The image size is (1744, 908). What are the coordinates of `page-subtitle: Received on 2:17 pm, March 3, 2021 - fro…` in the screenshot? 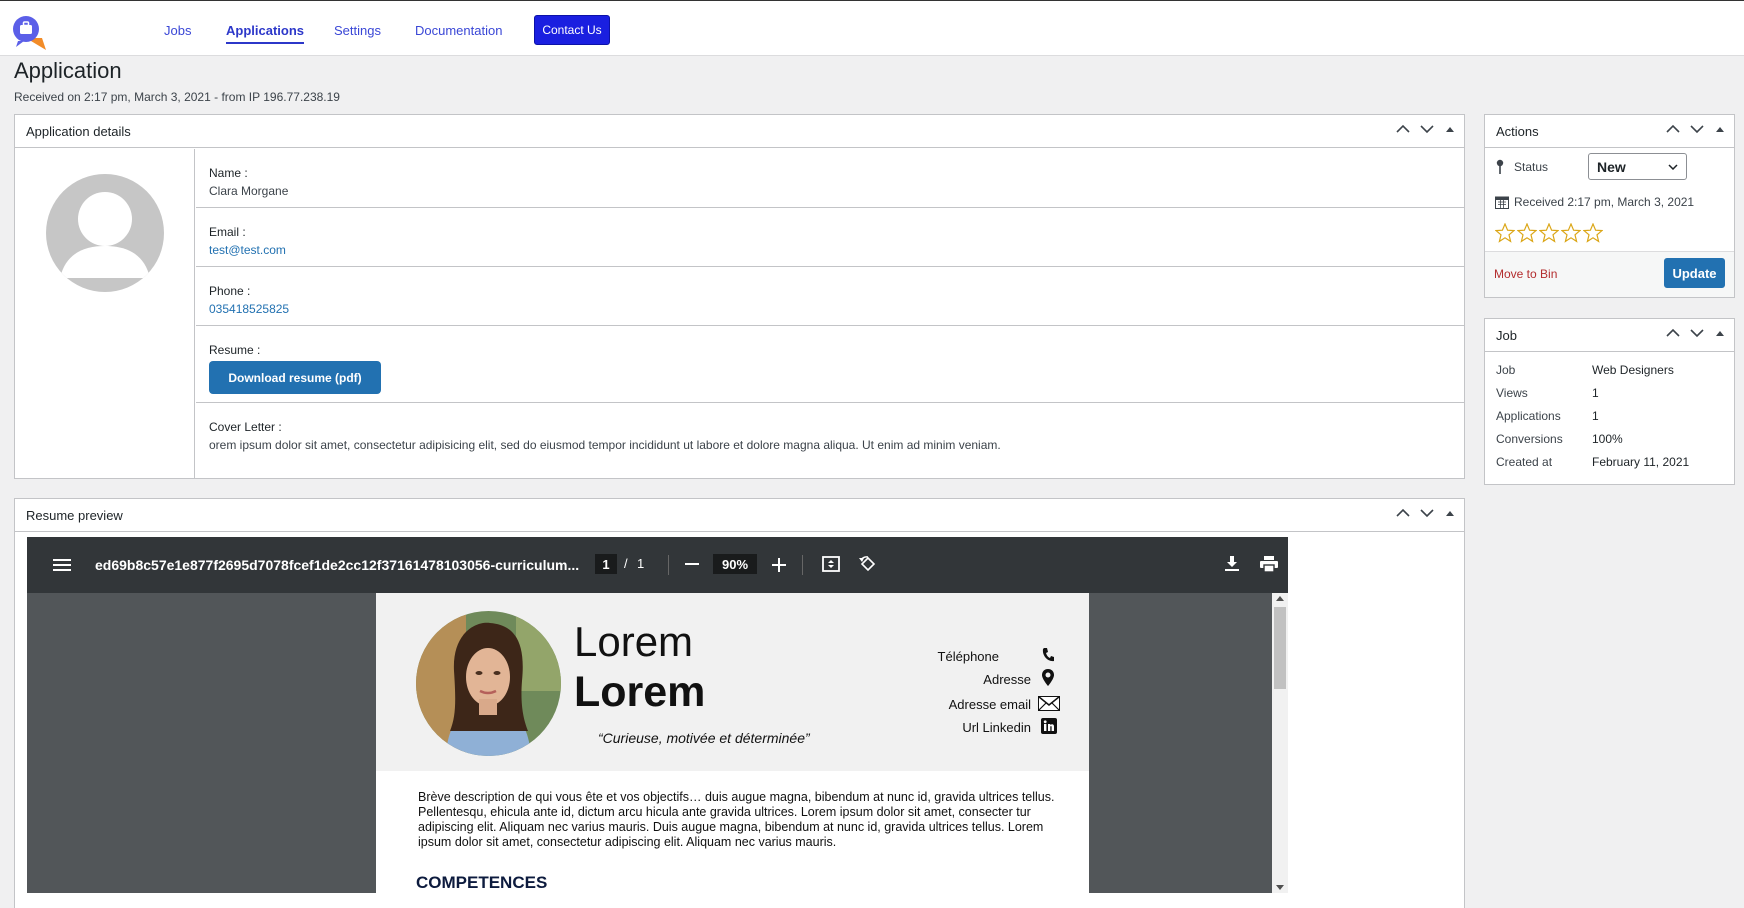 It's located at (177, 97).